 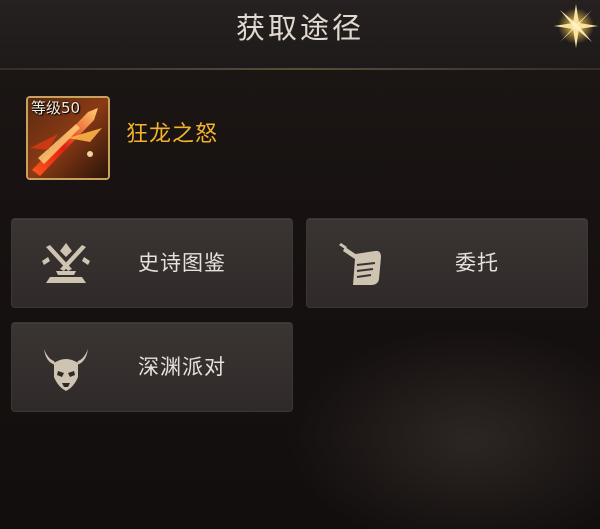 I want to click on source-button-abyss-party: 深渊派对, so click(x=152, y=367).